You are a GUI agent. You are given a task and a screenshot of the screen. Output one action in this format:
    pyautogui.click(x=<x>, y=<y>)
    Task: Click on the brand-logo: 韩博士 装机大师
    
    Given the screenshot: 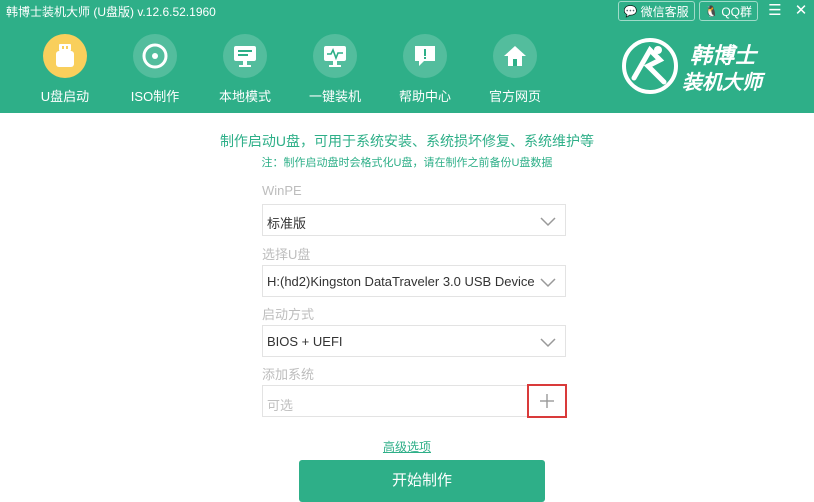 What is the action you would take?
    pyautogui.click(x=705, y=66)
    